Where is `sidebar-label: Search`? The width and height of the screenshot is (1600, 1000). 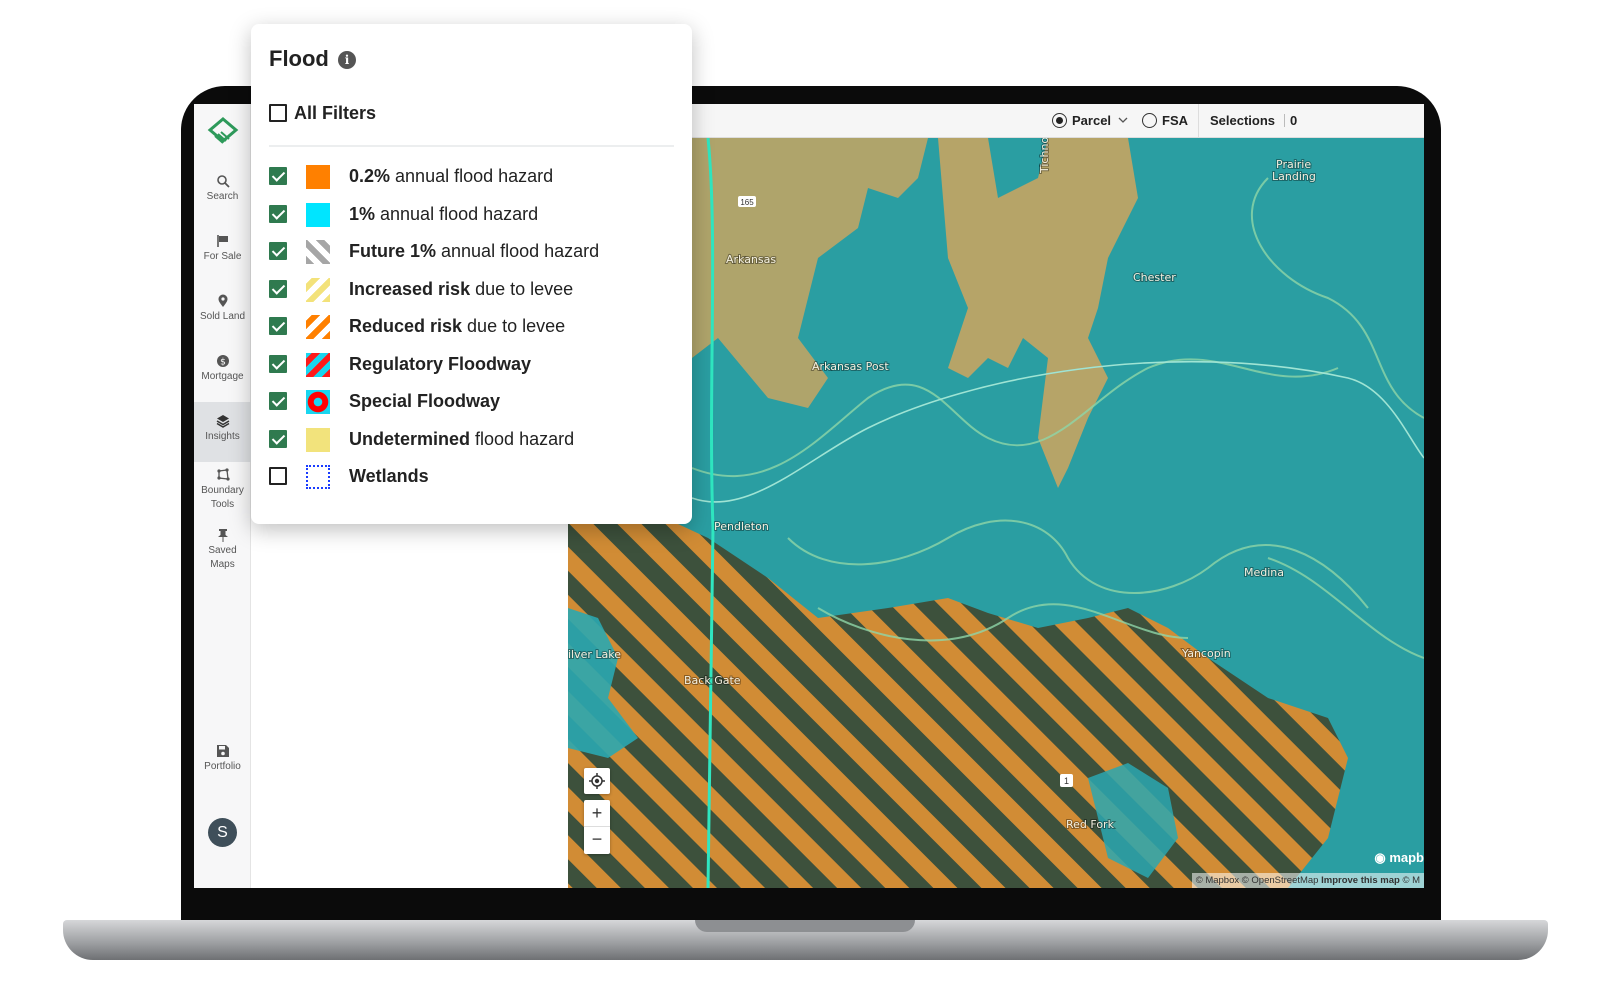 sidebar-label: Search is located at coordinates (222, 196).